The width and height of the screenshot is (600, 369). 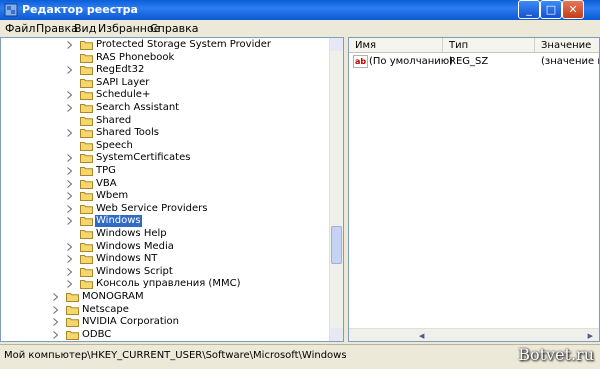 I want to click on column-data: Значение, so click(x=567, y=45).